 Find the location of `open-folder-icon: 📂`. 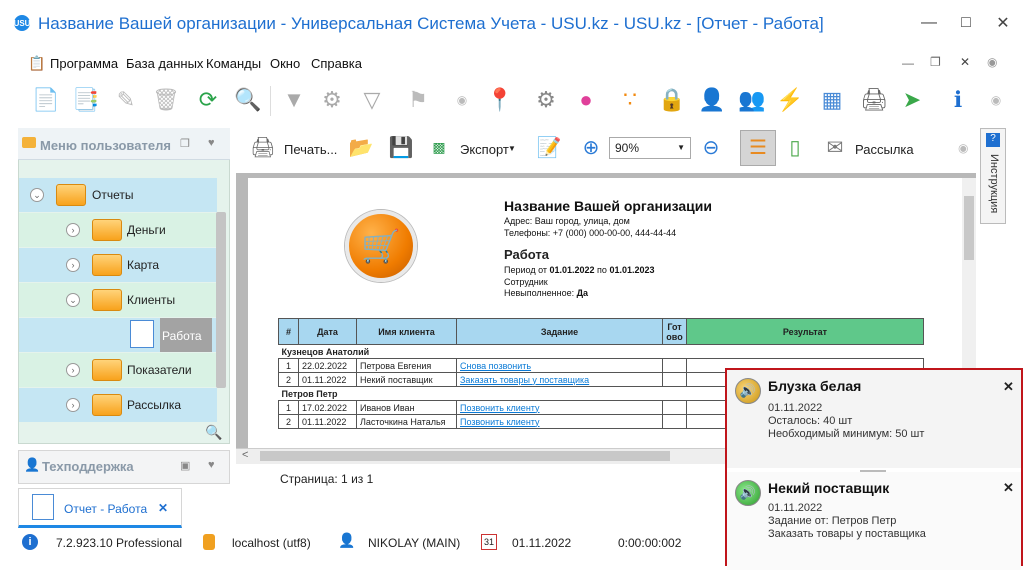

open-folder-icon: 📂 is located at coordinates (361, 147).